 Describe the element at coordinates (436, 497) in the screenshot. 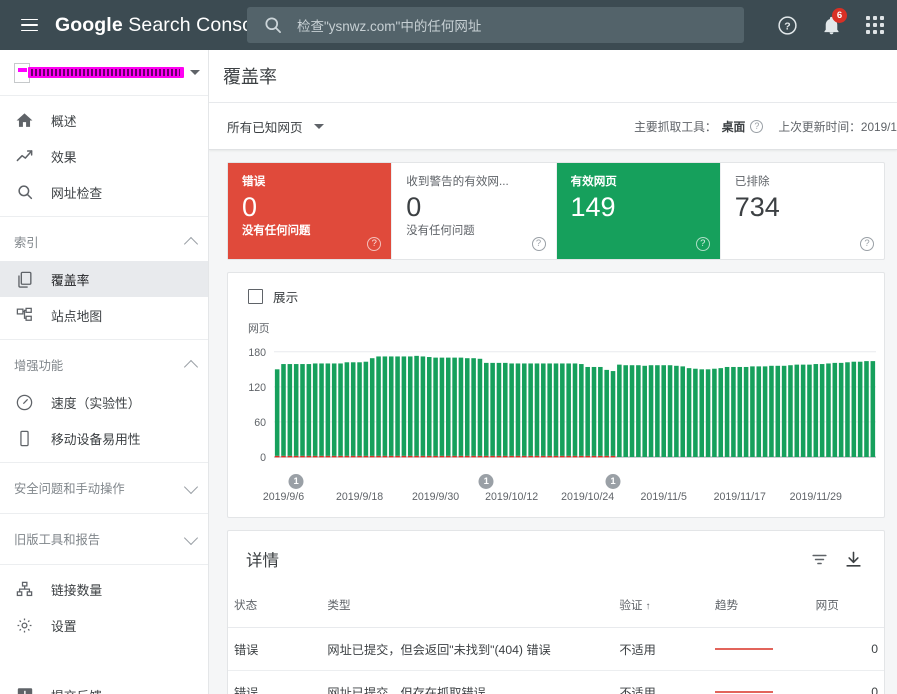

I see `chart-x-tick-label: 2019/9/30` at that location.